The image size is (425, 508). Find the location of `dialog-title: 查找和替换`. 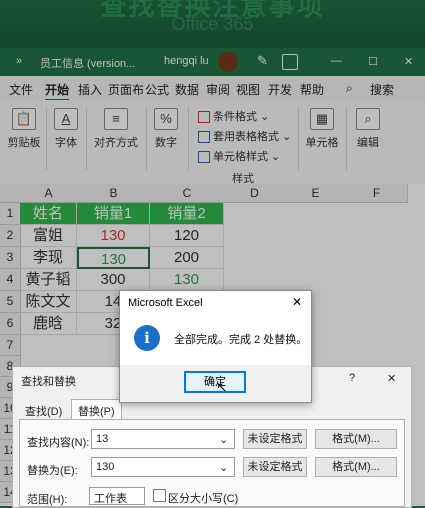

dialog-title: 查找和替换 is located at coordinates (48, 382).